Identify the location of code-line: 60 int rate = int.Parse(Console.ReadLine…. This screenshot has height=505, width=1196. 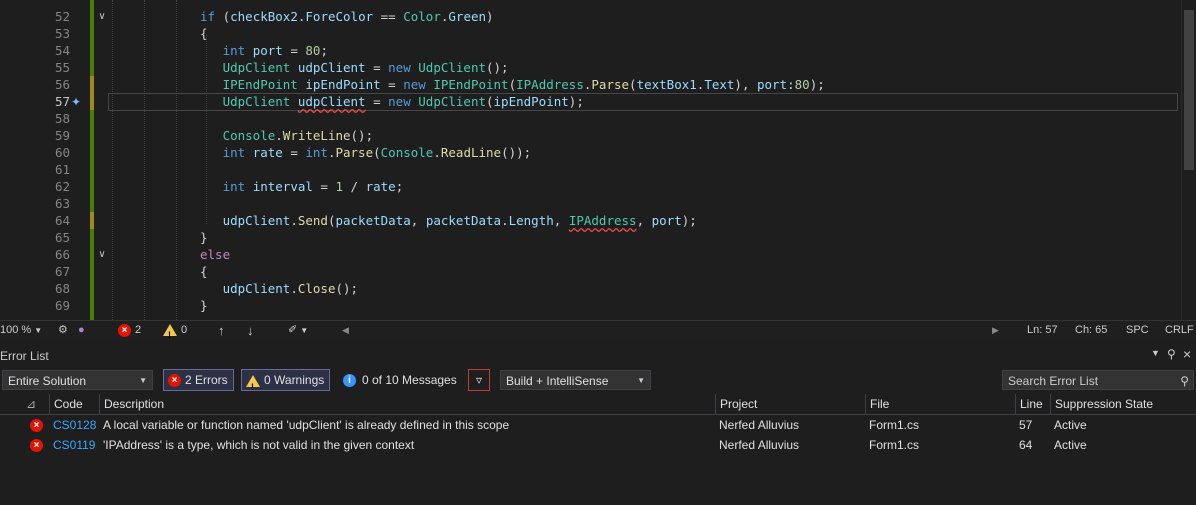
(598, 152).